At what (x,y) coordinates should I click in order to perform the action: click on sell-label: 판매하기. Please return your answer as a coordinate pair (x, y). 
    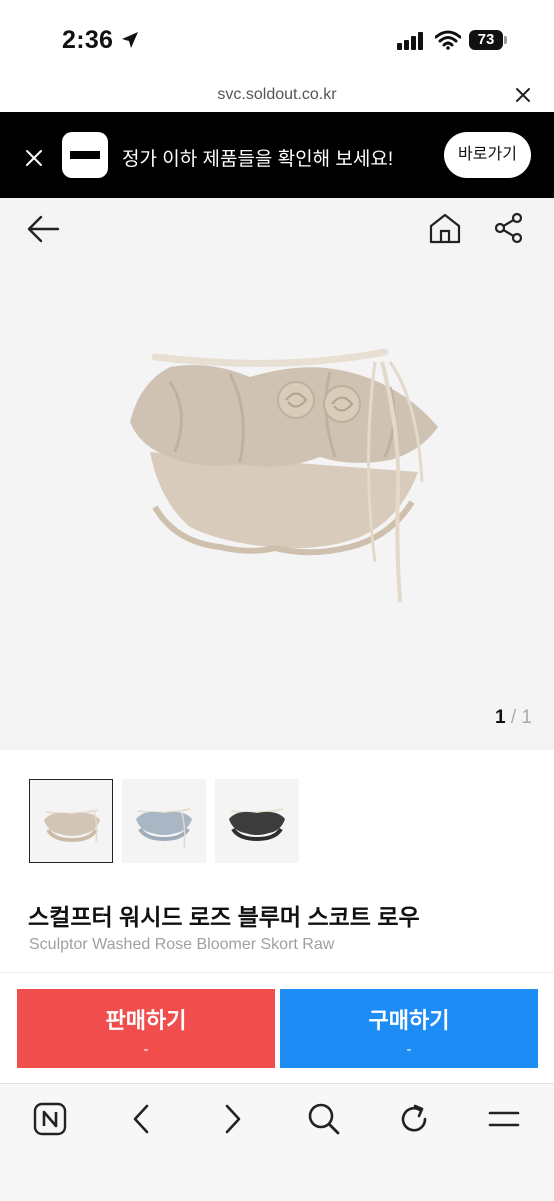
    Looking at the image, I should click on (146, 1020).